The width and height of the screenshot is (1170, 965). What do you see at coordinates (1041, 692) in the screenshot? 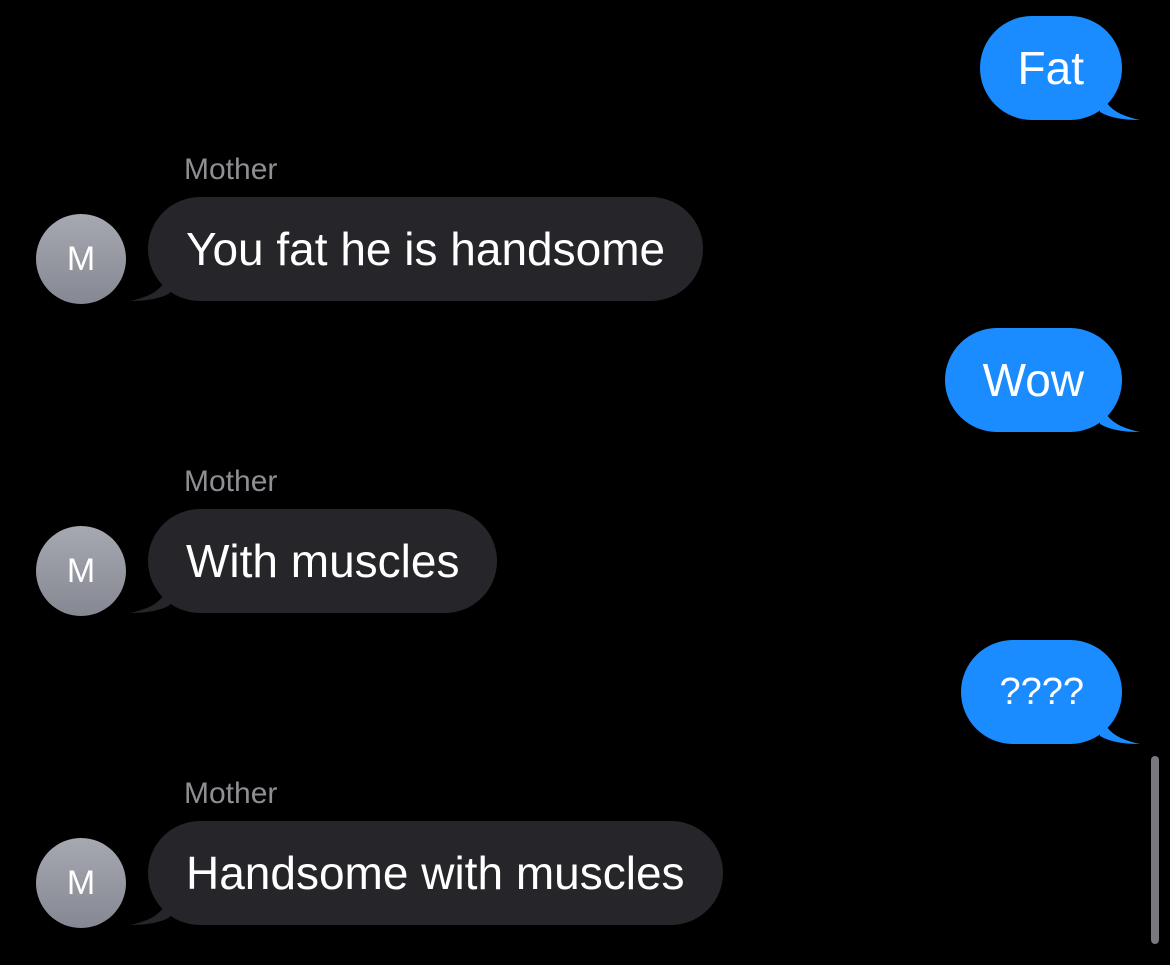
I see `message-text: ????` at bounding box center [1041, 692].